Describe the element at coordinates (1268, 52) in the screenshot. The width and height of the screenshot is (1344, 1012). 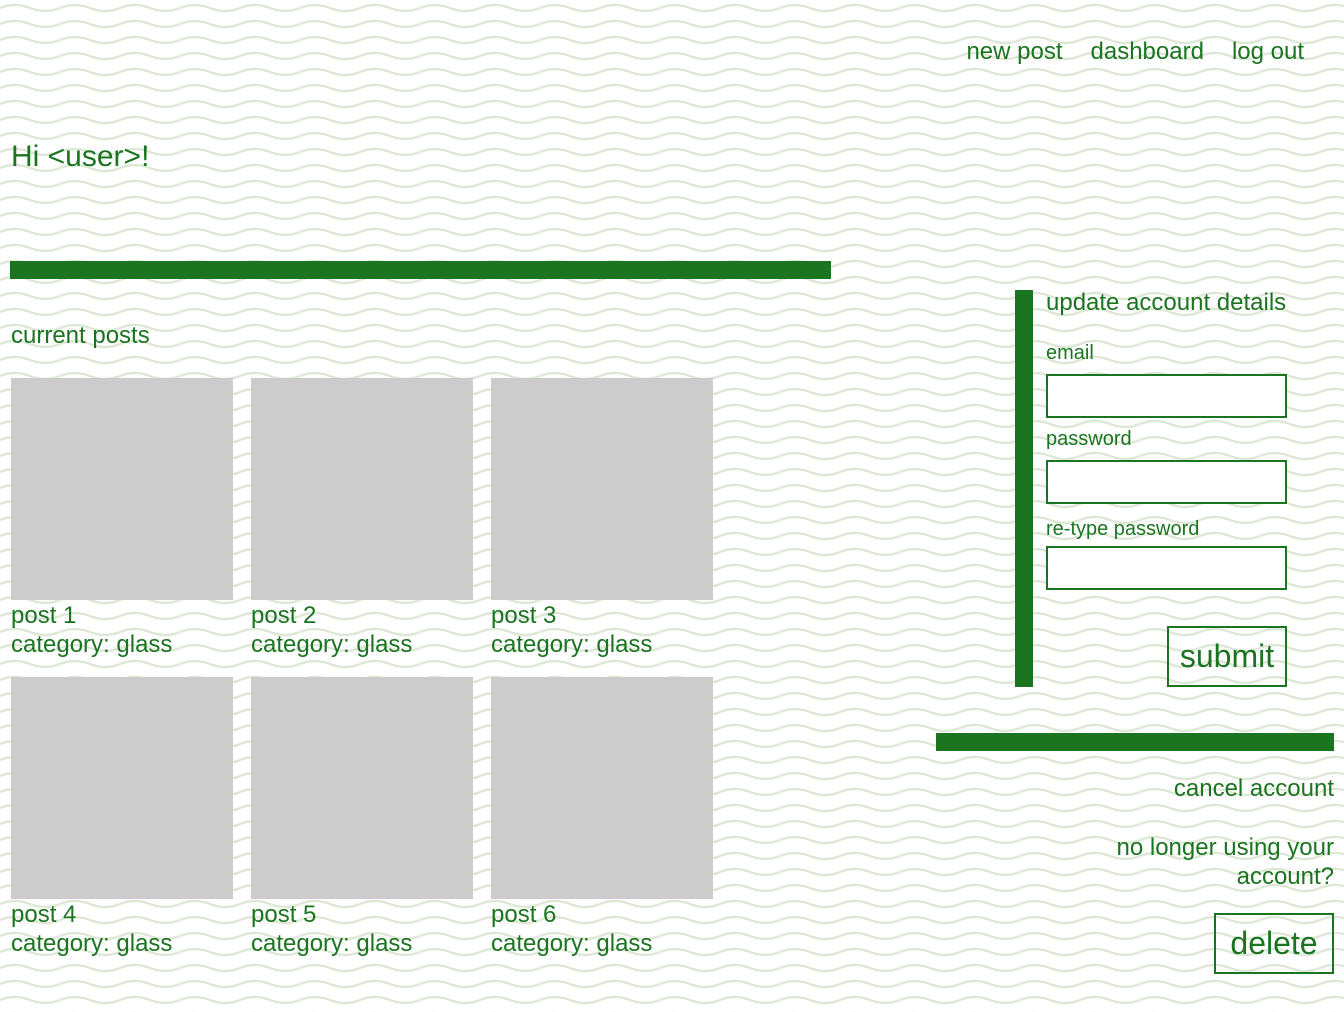
I see `log-out-link: log out` at that location.